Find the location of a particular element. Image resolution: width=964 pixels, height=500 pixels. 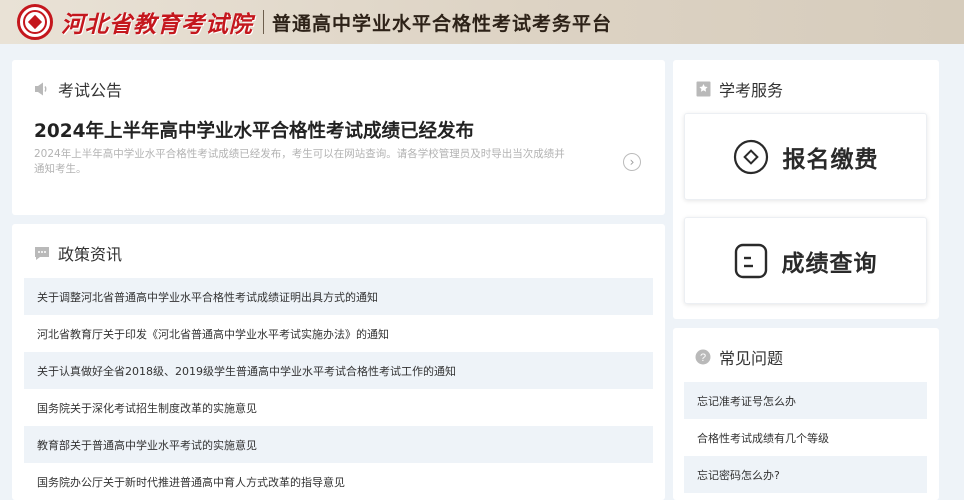

policy-link: 国务院办公厅关于新时代推进普通高中育人方式改革的指导意见 is located at coordinates (338, 481).